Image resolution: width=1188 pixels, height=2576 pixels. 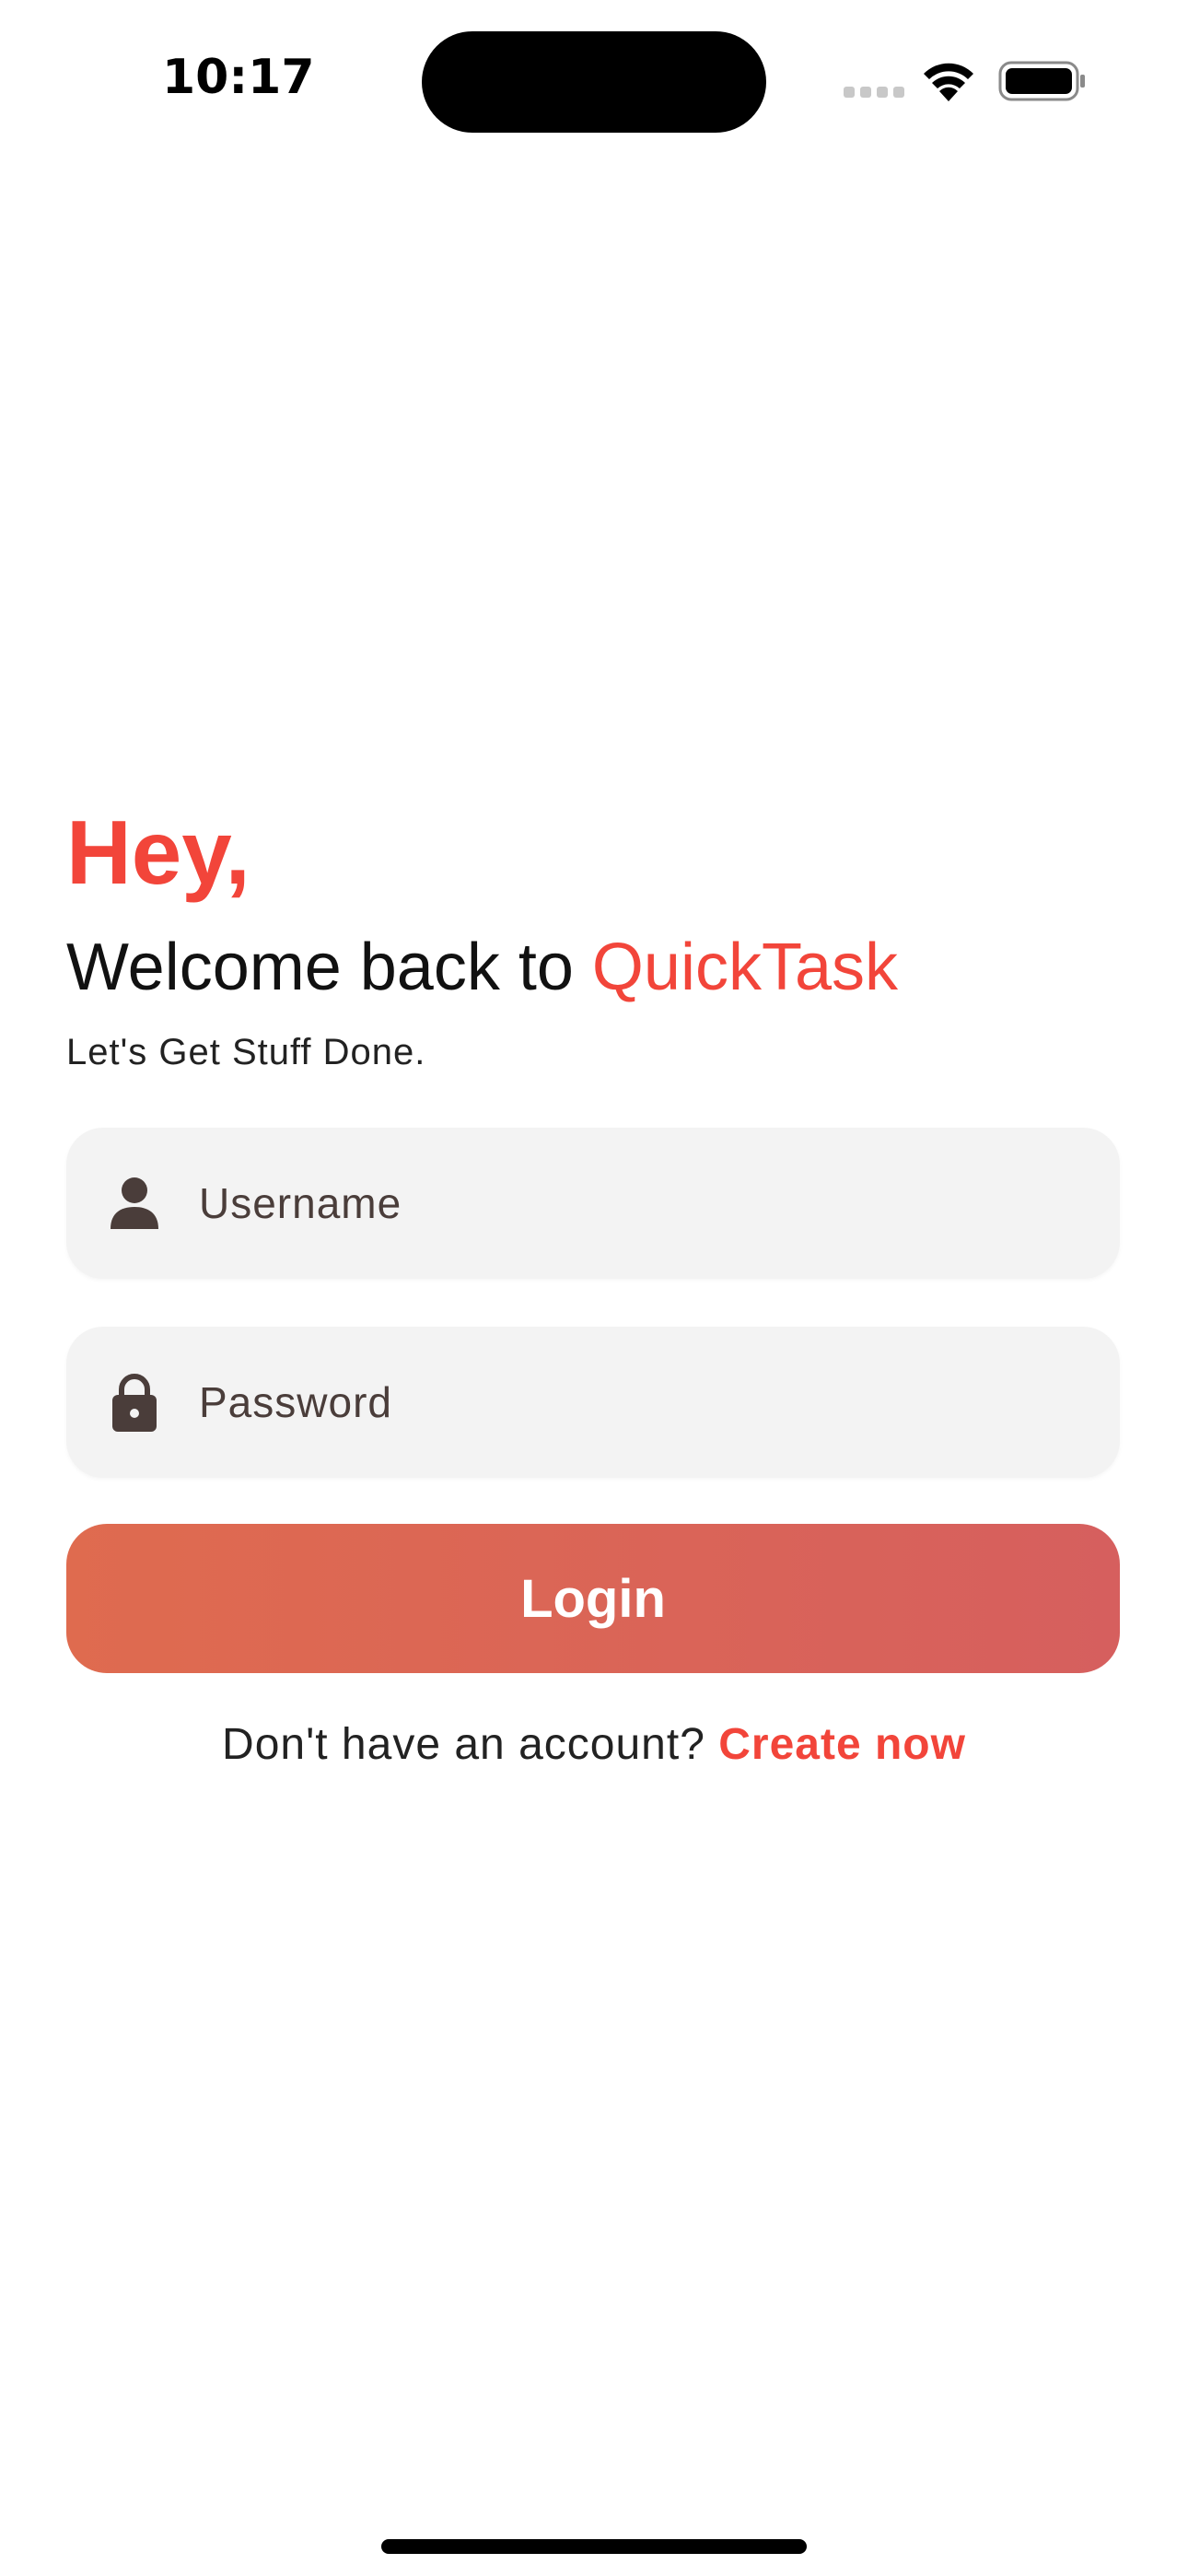 I want to click on lock-icon, so click(x=134, y=1403).